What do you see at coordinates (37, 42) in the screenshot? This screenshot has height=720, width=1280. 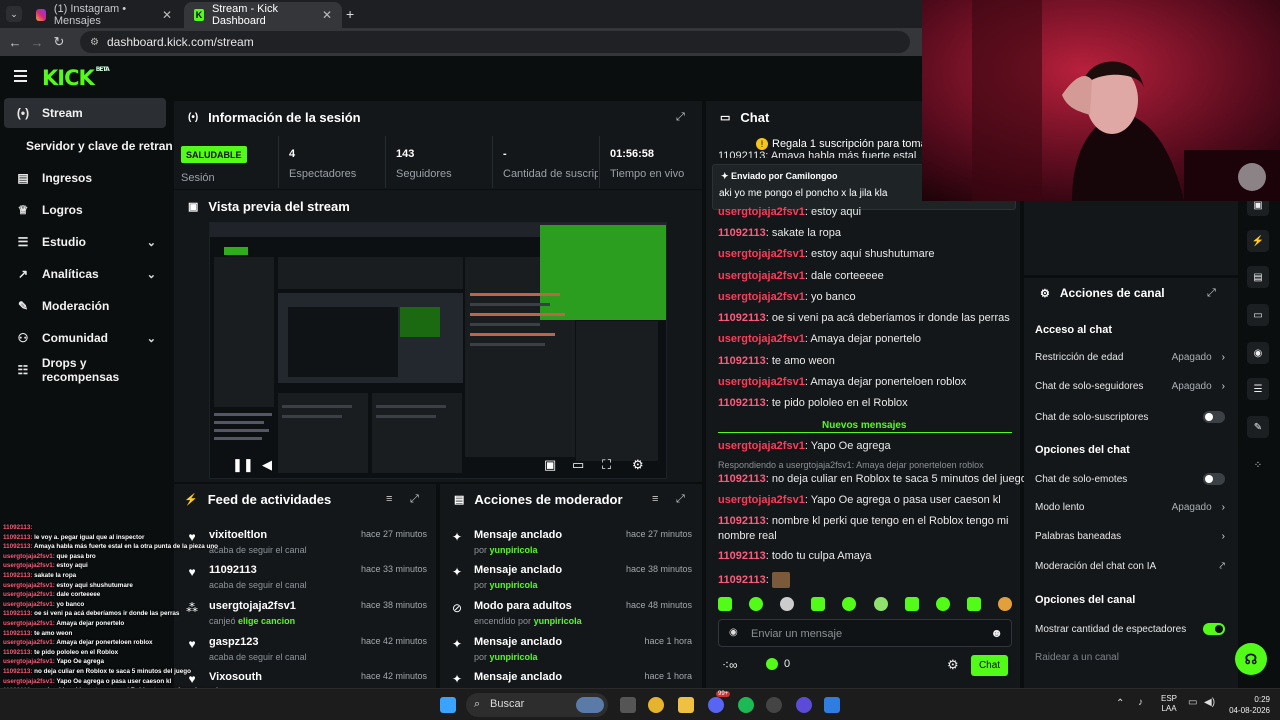 I see `forward-icon: →` at bounding box center [37, 42].